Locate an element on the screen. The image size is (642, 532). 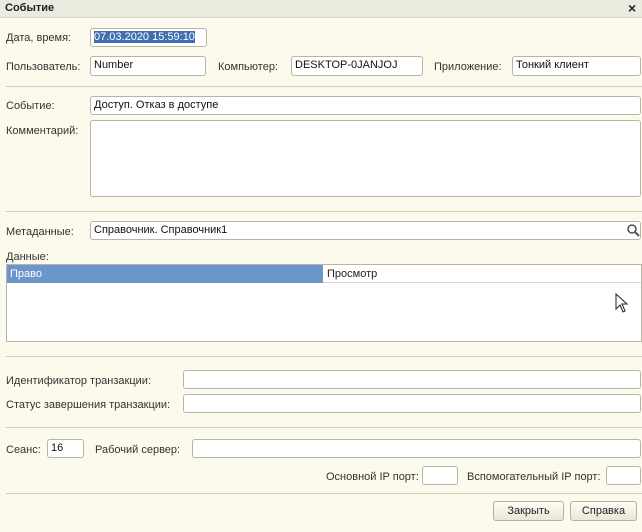
table-cell-value: Просмотр is located at coordinates (482, 274).